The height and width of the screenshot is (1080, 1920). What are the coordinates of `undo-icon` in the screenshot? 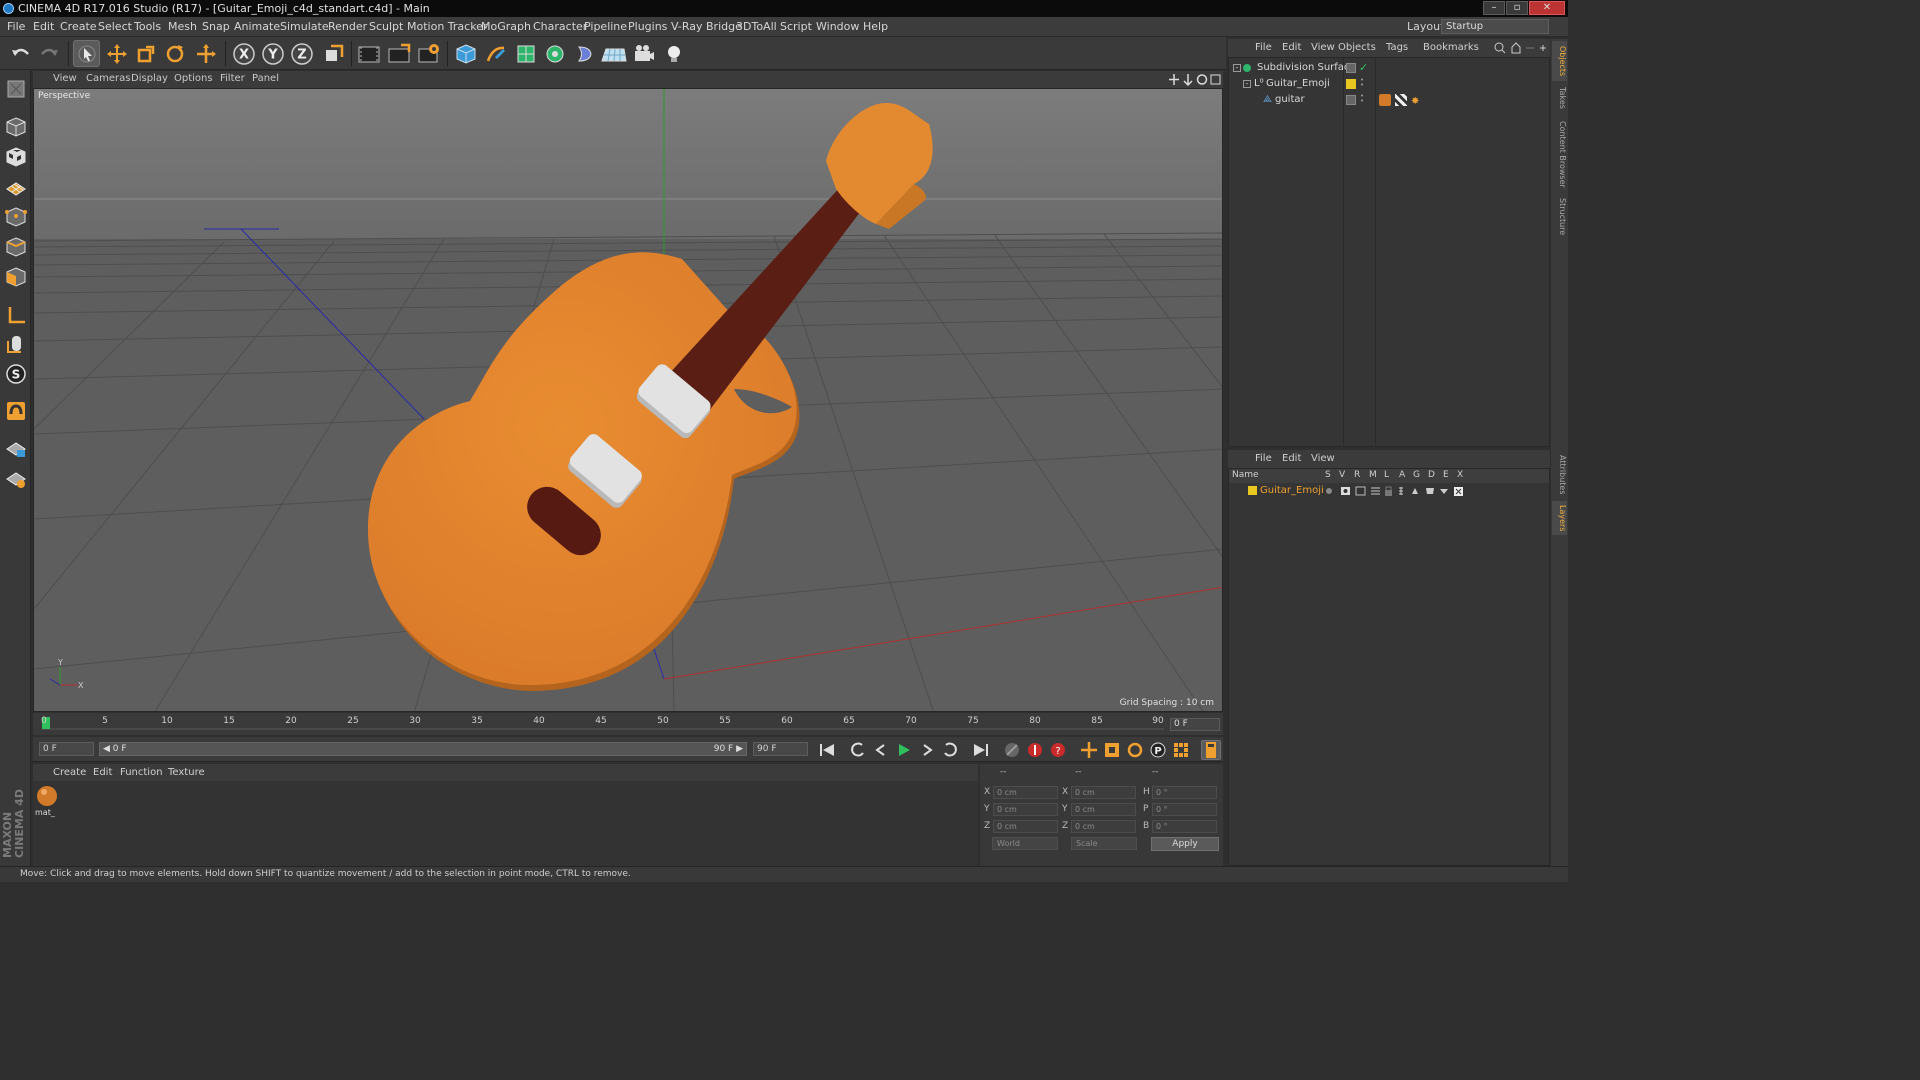 It's located at (20, 53).